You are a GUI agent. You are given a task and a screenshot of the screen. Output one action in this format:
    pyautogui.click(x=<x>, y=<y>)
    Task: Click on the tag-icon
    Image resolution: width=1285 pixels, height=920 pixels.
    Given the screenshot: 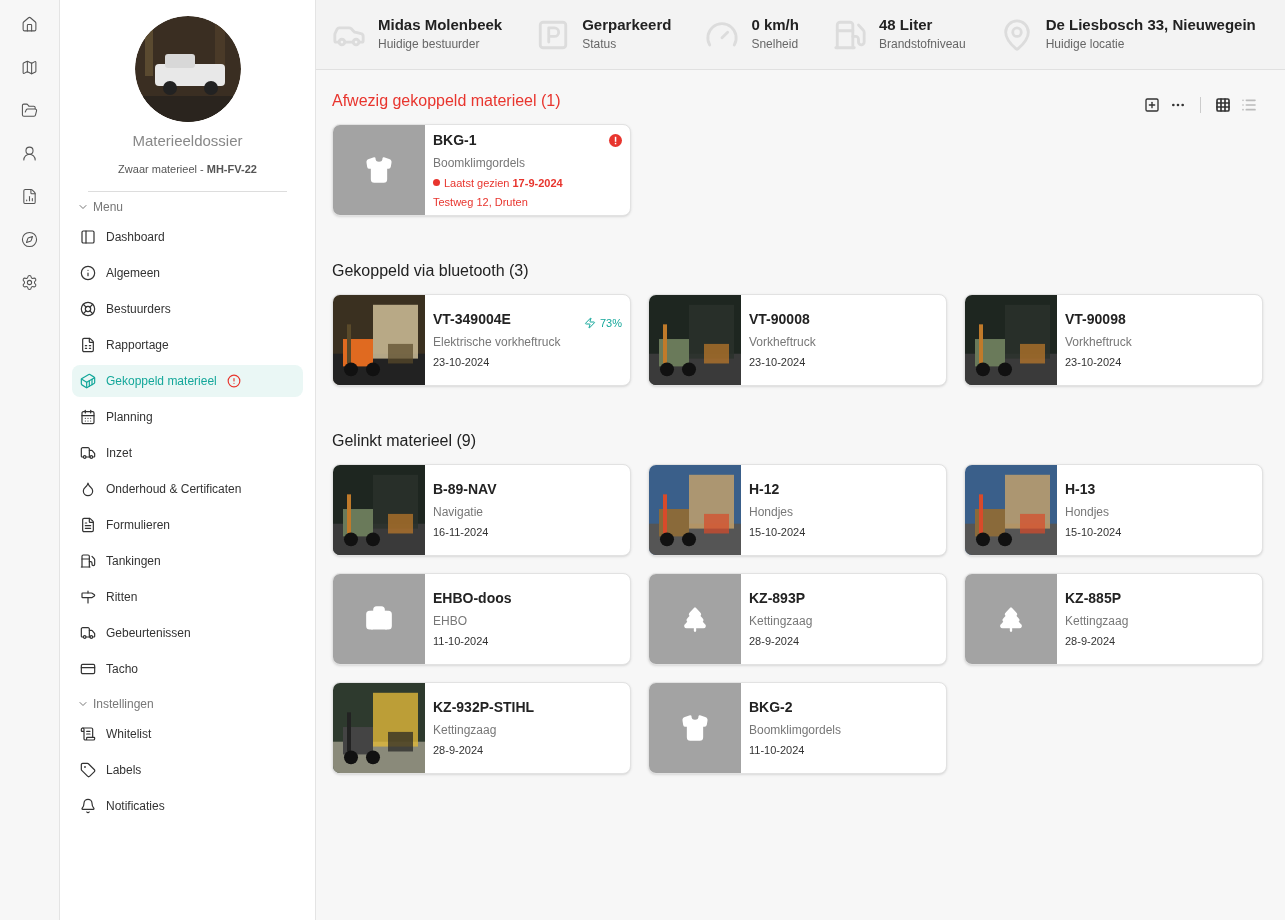 What is the action you would take?
    pyautogui.click(x=88, y=770)
    